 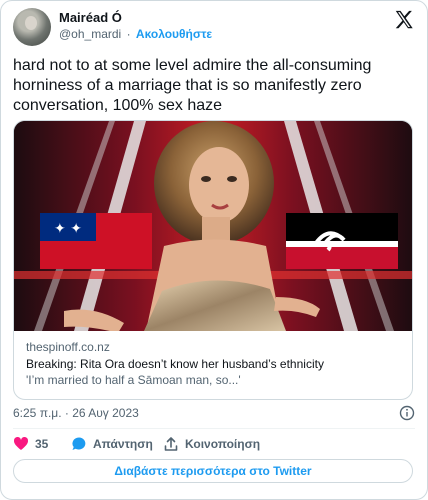 I want to click on reply-button: Απάντηση, so click(x=112, y=444).